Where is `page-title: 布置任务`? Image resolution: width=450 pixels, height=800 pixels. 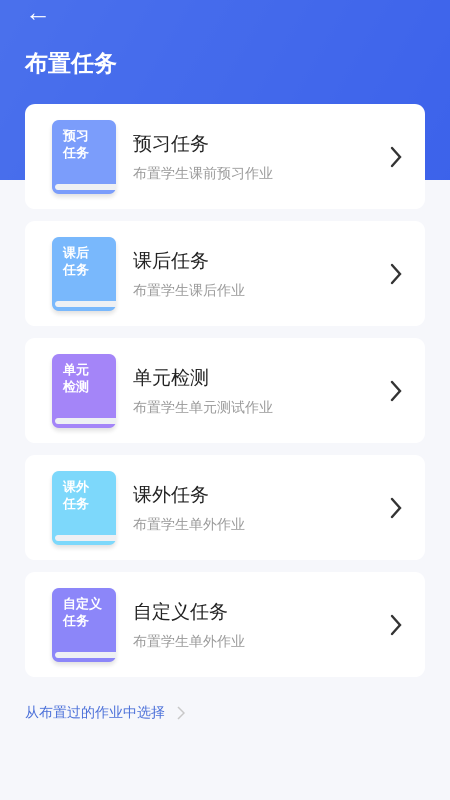
page-title: 布置任务 is located at coordinates (71, 64).